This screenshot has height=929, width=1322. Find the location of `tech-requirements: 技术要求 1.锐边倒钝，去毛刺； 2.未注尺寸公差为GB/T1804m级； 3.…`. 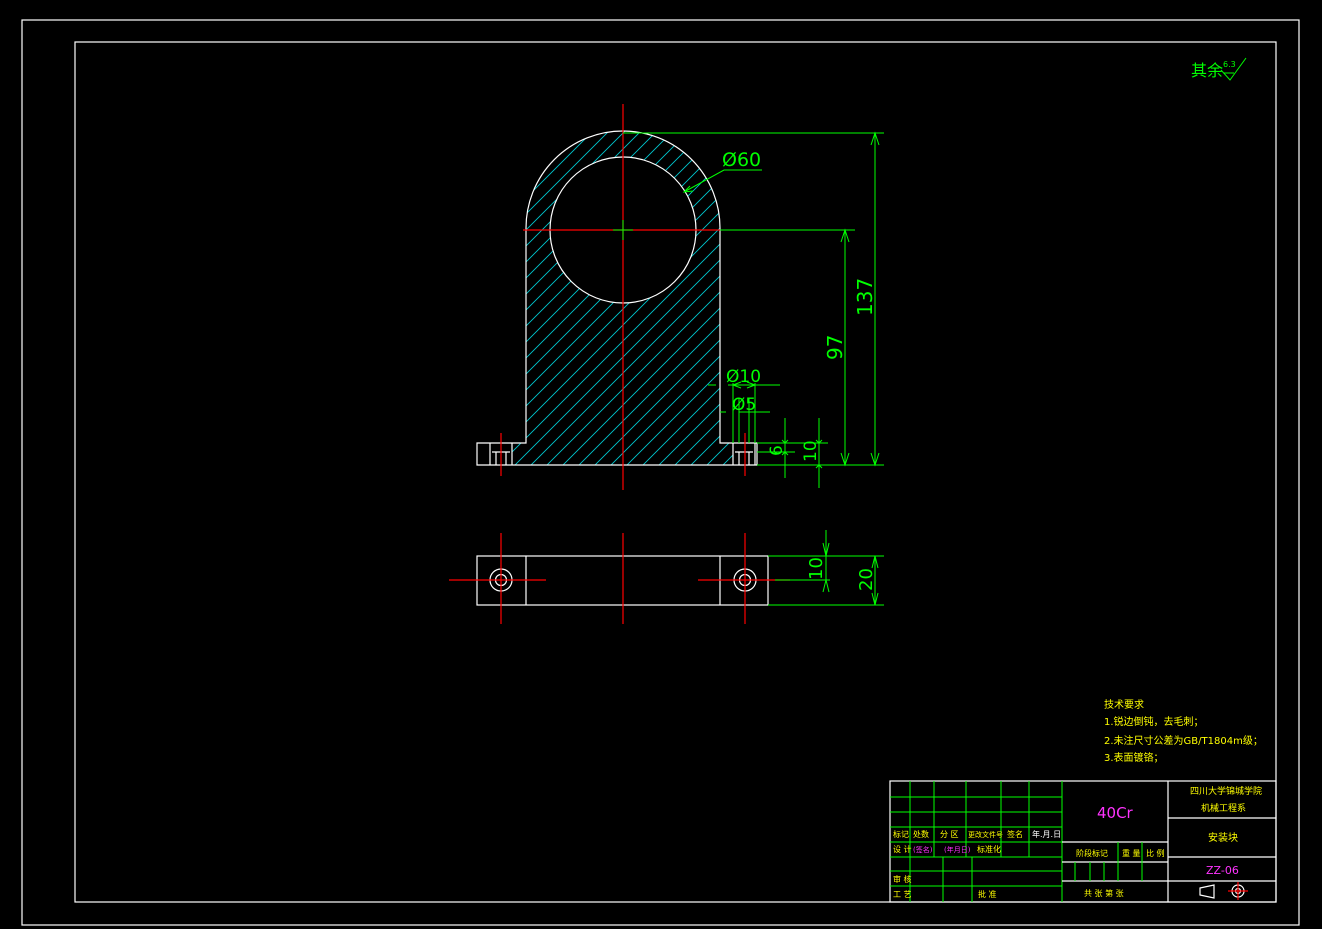

tech-requirements: 技术要求 1.锐边倒钝，去毛刺； 2.未注尺寸公差为GB/T1804m级； 3.… is located at coordinates (1183, 731).